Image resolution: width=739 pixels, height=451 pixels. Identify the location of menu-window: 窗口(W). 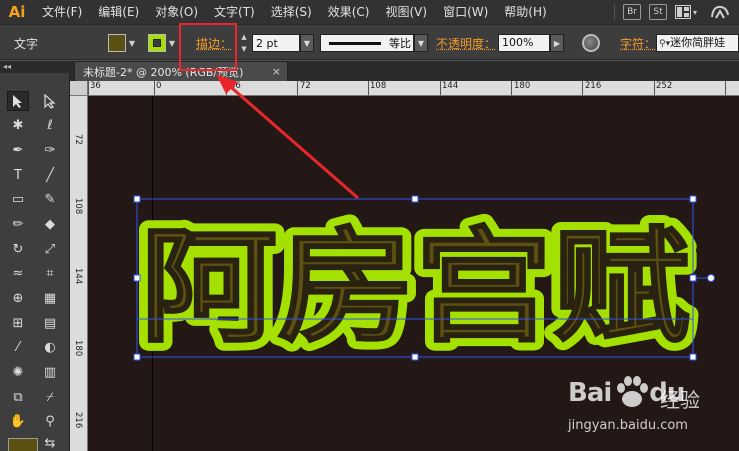
(465, 12).